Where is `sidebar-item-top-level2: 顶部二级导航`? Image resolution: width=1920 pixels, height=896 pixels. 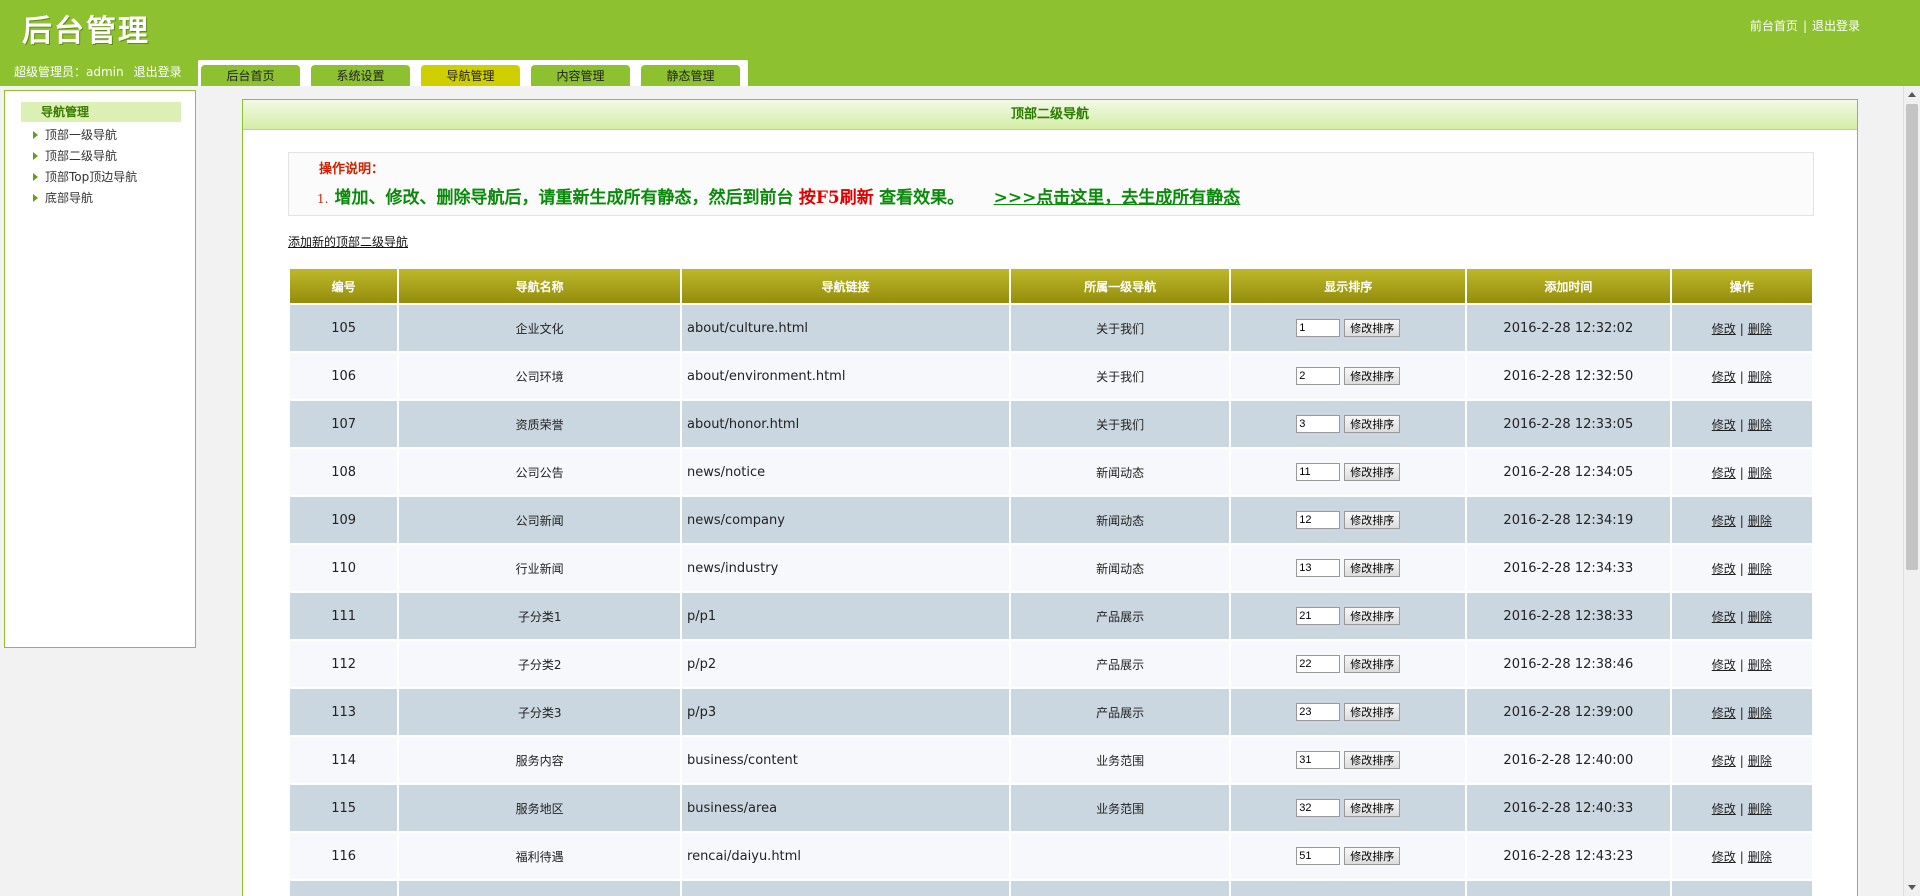
sidebar-item-top-level2: 顶部二级导航 is located at coordinates (74, 156).